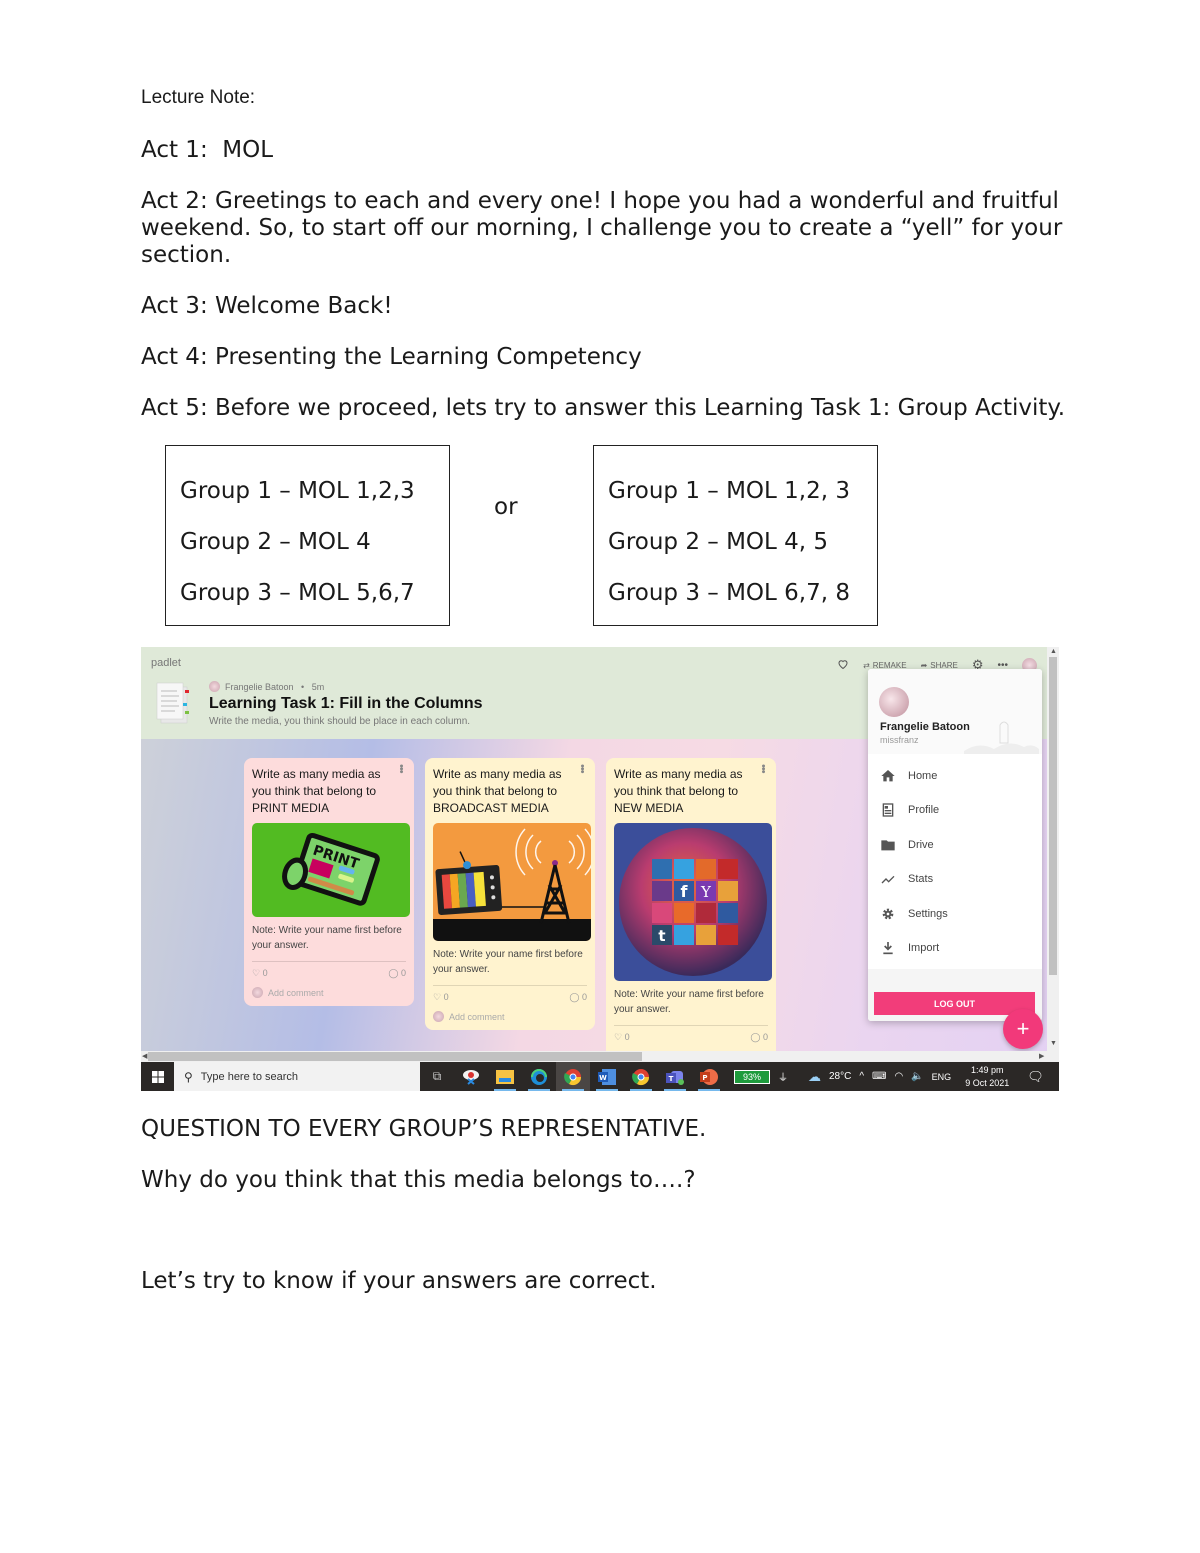 This screenshot has height=1553, width=1200. Describe the element at coordinates (879, 1076) in the screenshot. I see `keyboard-icon: ⌨` at that location.